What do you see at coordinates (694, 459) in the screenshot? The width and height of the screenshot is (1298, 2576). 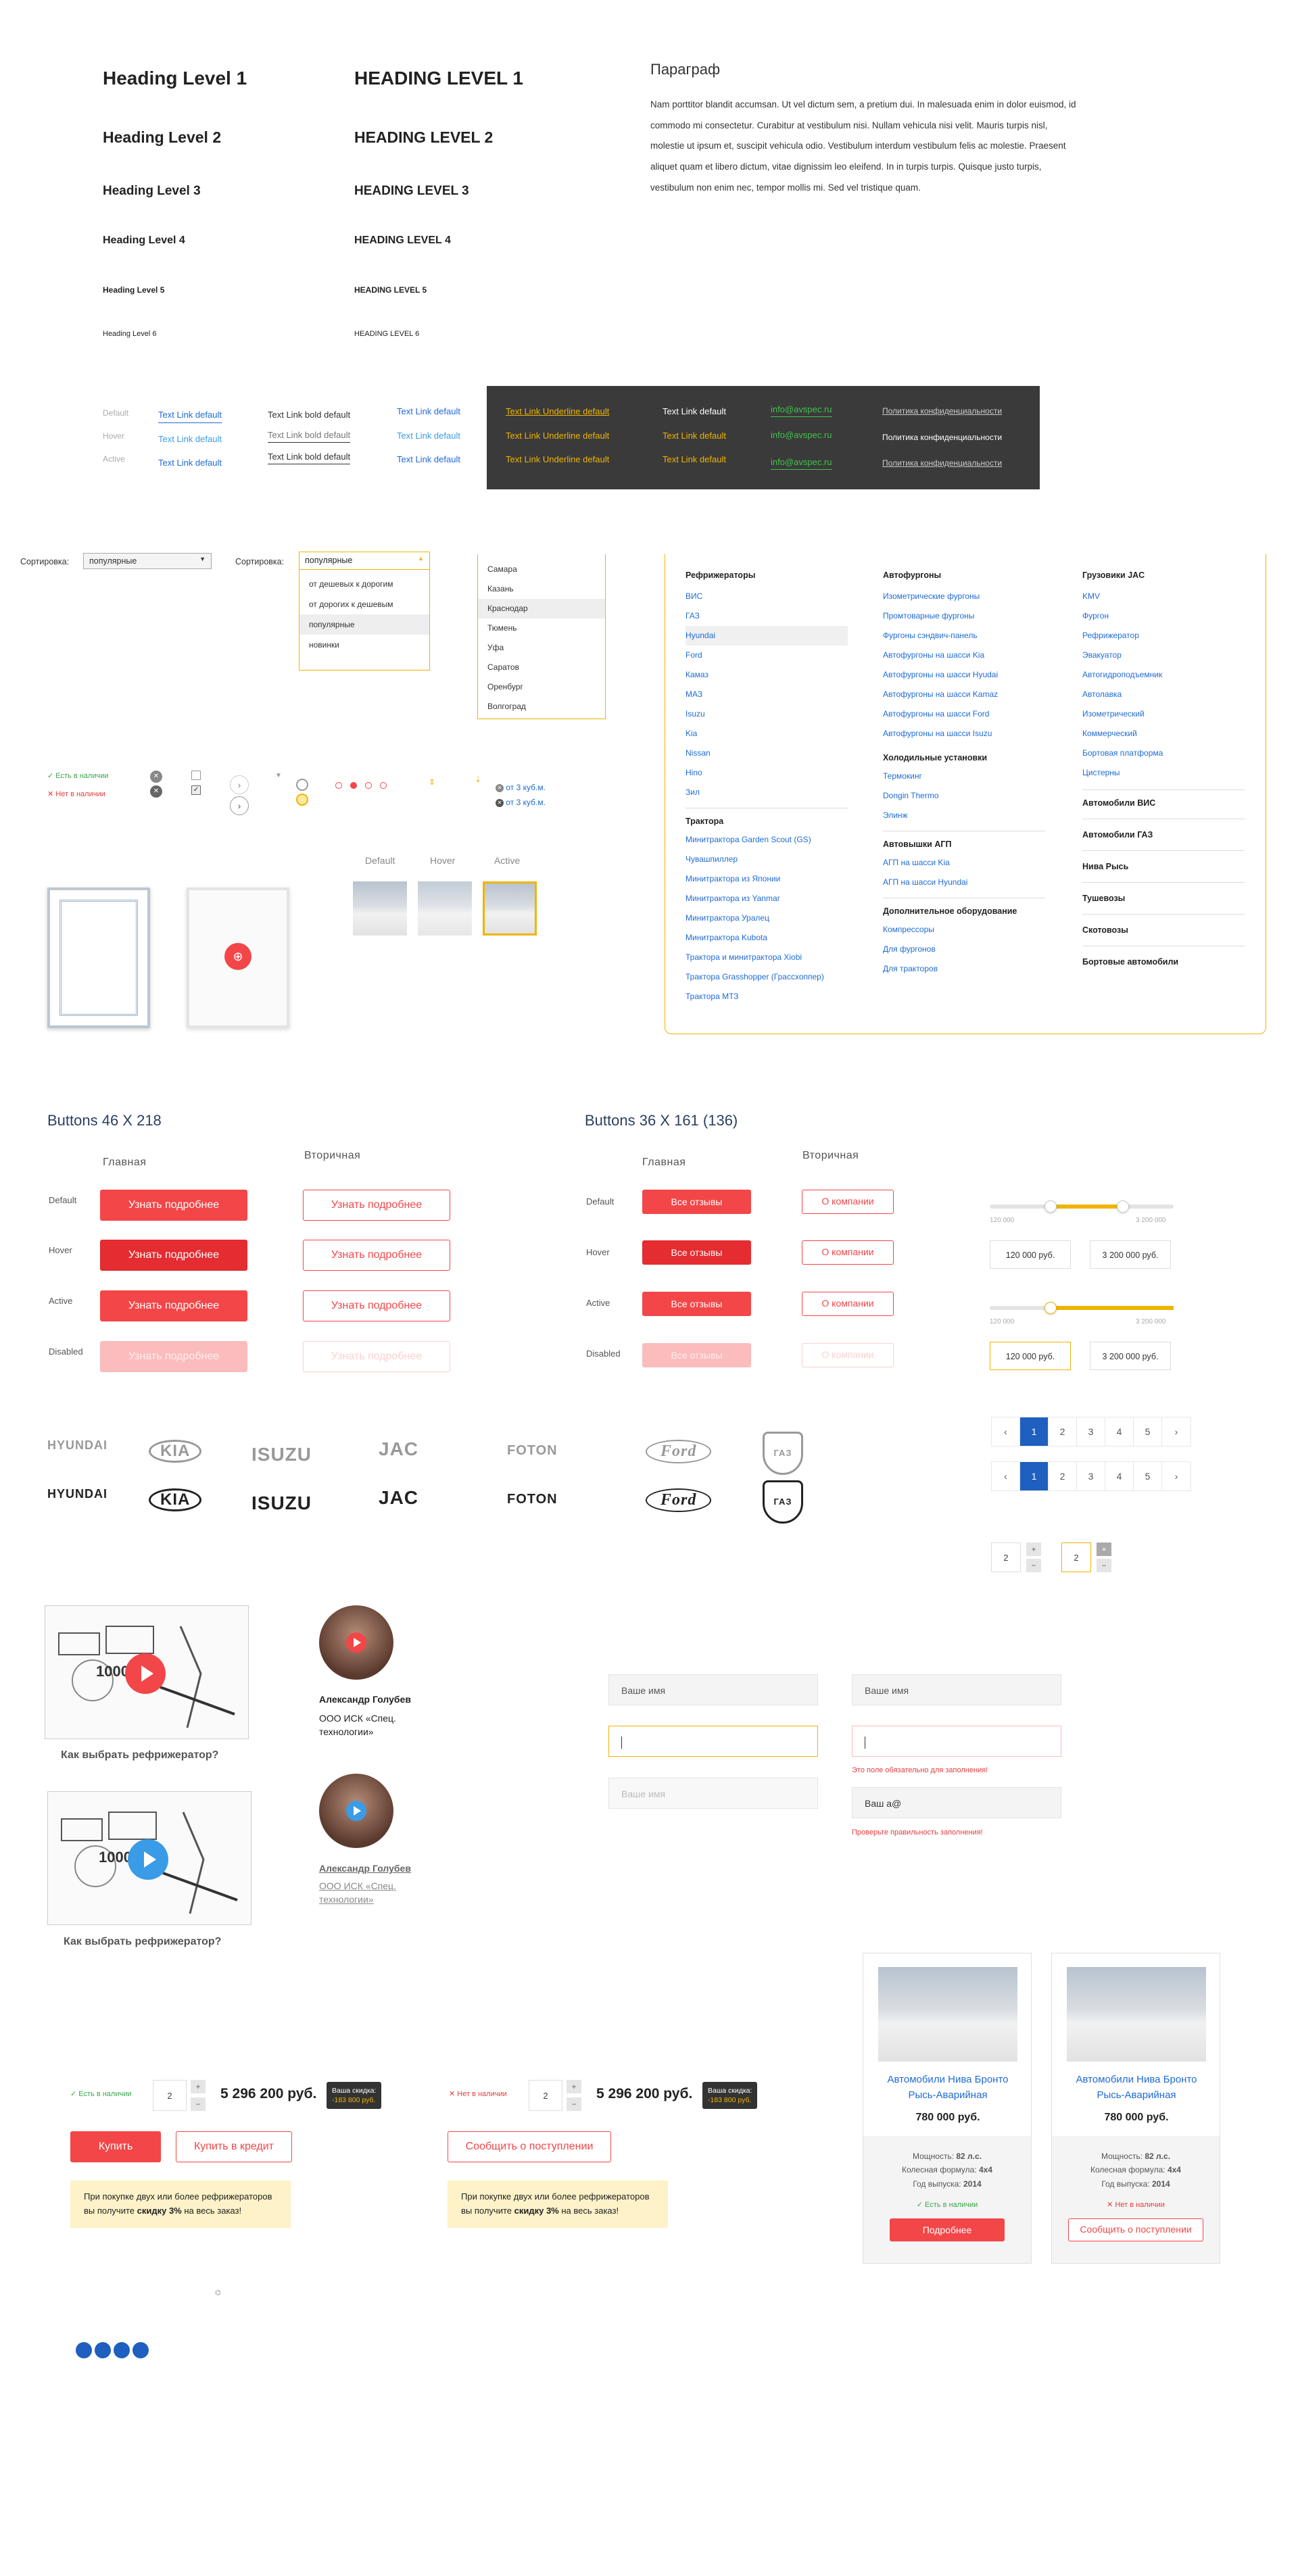 I see `dark-text-link-active: Text Link default` at bounding box center [694, 459].